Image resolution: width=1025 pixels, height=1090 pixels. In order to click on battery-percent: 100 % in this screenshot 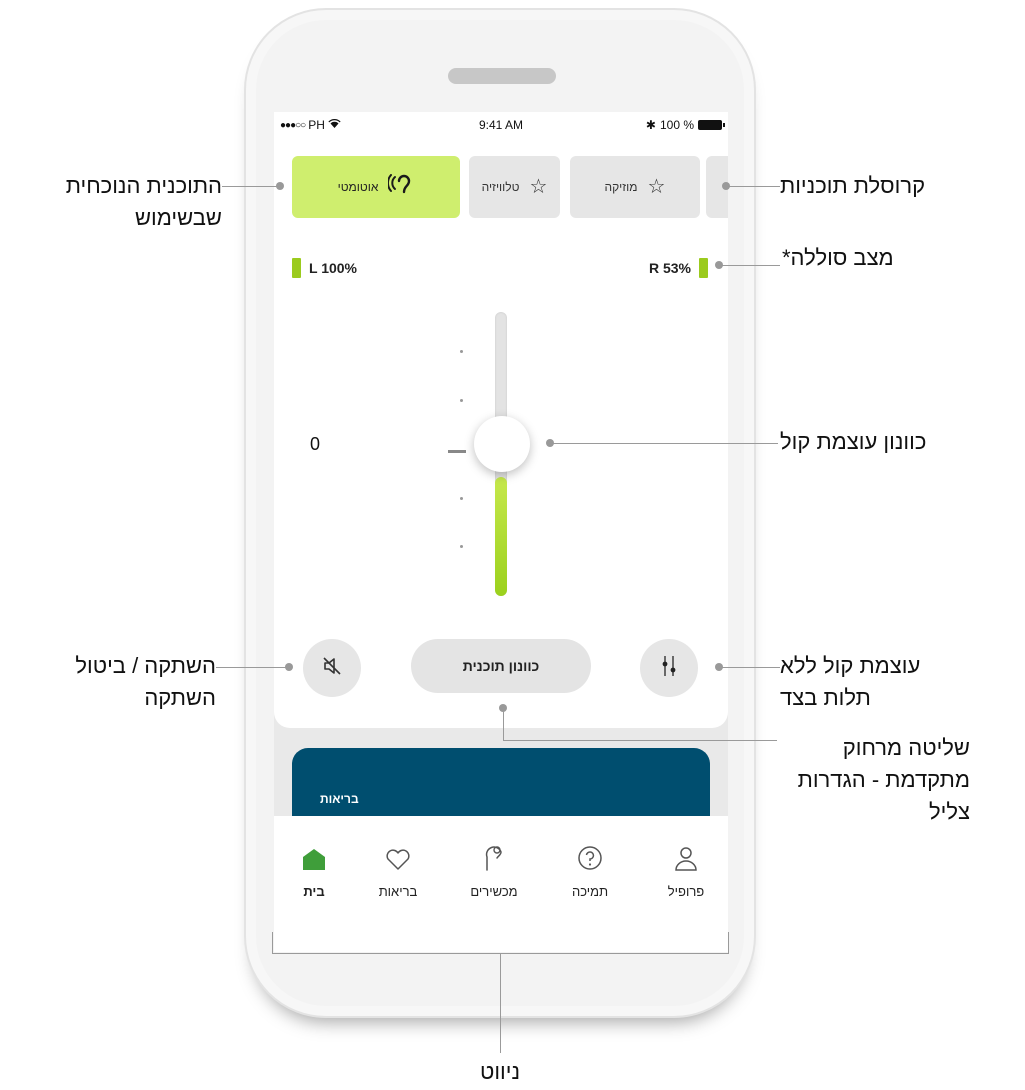, I will do `click(676, 125)`.